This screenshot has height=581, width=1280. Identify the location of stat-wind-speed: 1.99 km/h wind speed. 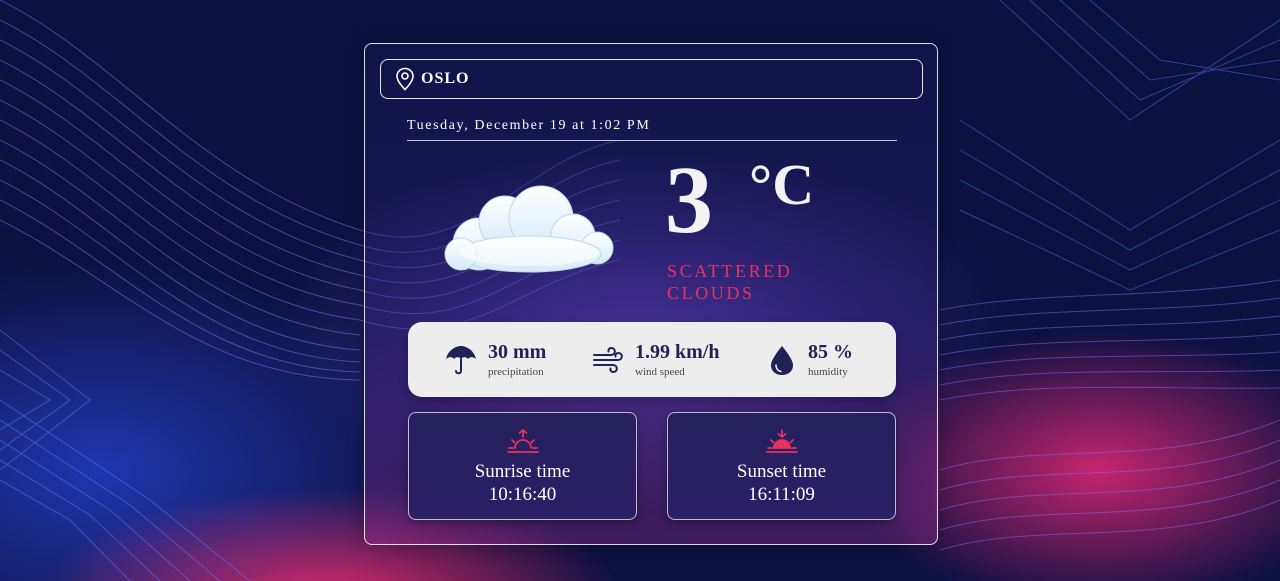
(655, 359).